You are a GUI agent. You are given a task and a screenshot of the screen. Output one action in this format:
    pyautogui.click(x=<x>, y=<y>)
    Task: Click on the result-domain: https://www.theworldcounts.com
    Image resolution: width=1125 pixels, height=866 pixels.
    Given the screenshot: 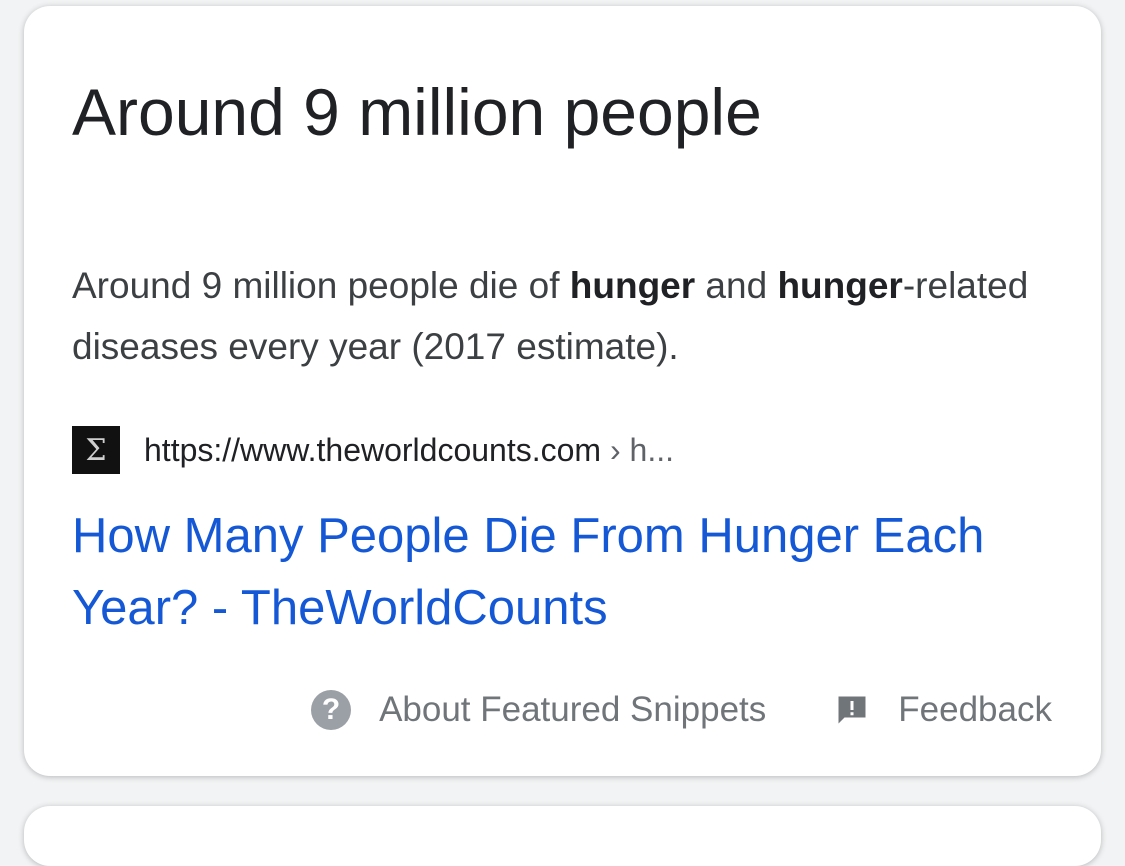 What is the action you would take?
    pyautogui.click(x=373, y=449)
    